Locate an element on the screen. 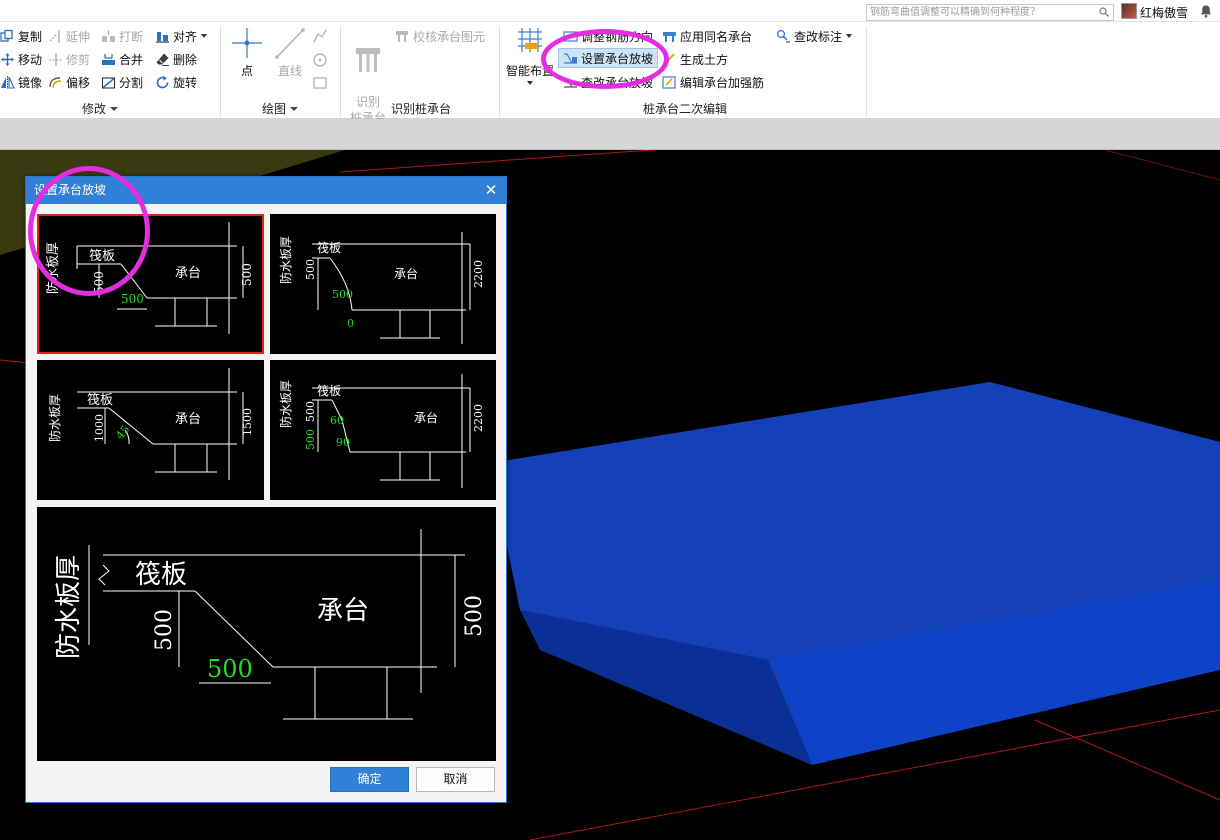 Image resolution: width=1220 pixels, height=840 pixels. bell-icon is located at coordinates (1206, 11).